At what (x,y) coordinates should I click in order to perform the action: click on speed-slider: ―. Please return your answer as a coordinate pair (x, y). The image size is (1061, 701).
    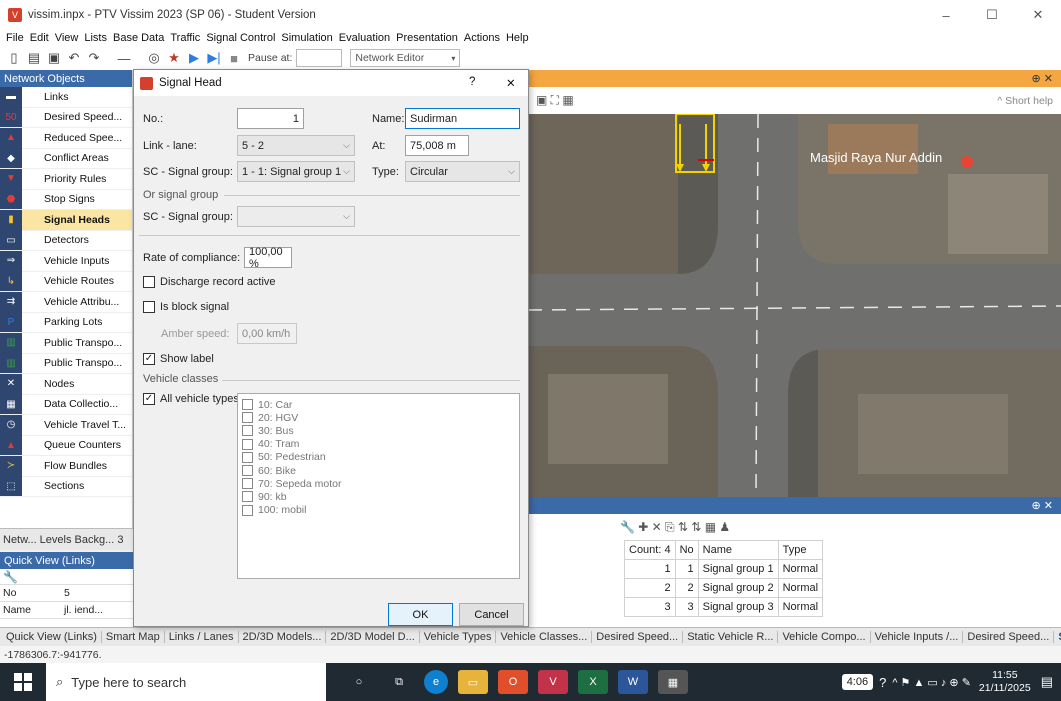
    Looking at the image, I should click on (124, 58).